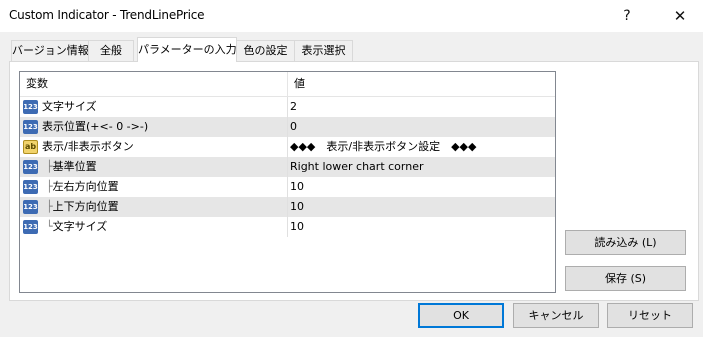  I want to click on column-header-value: 値, so click(421, 84).